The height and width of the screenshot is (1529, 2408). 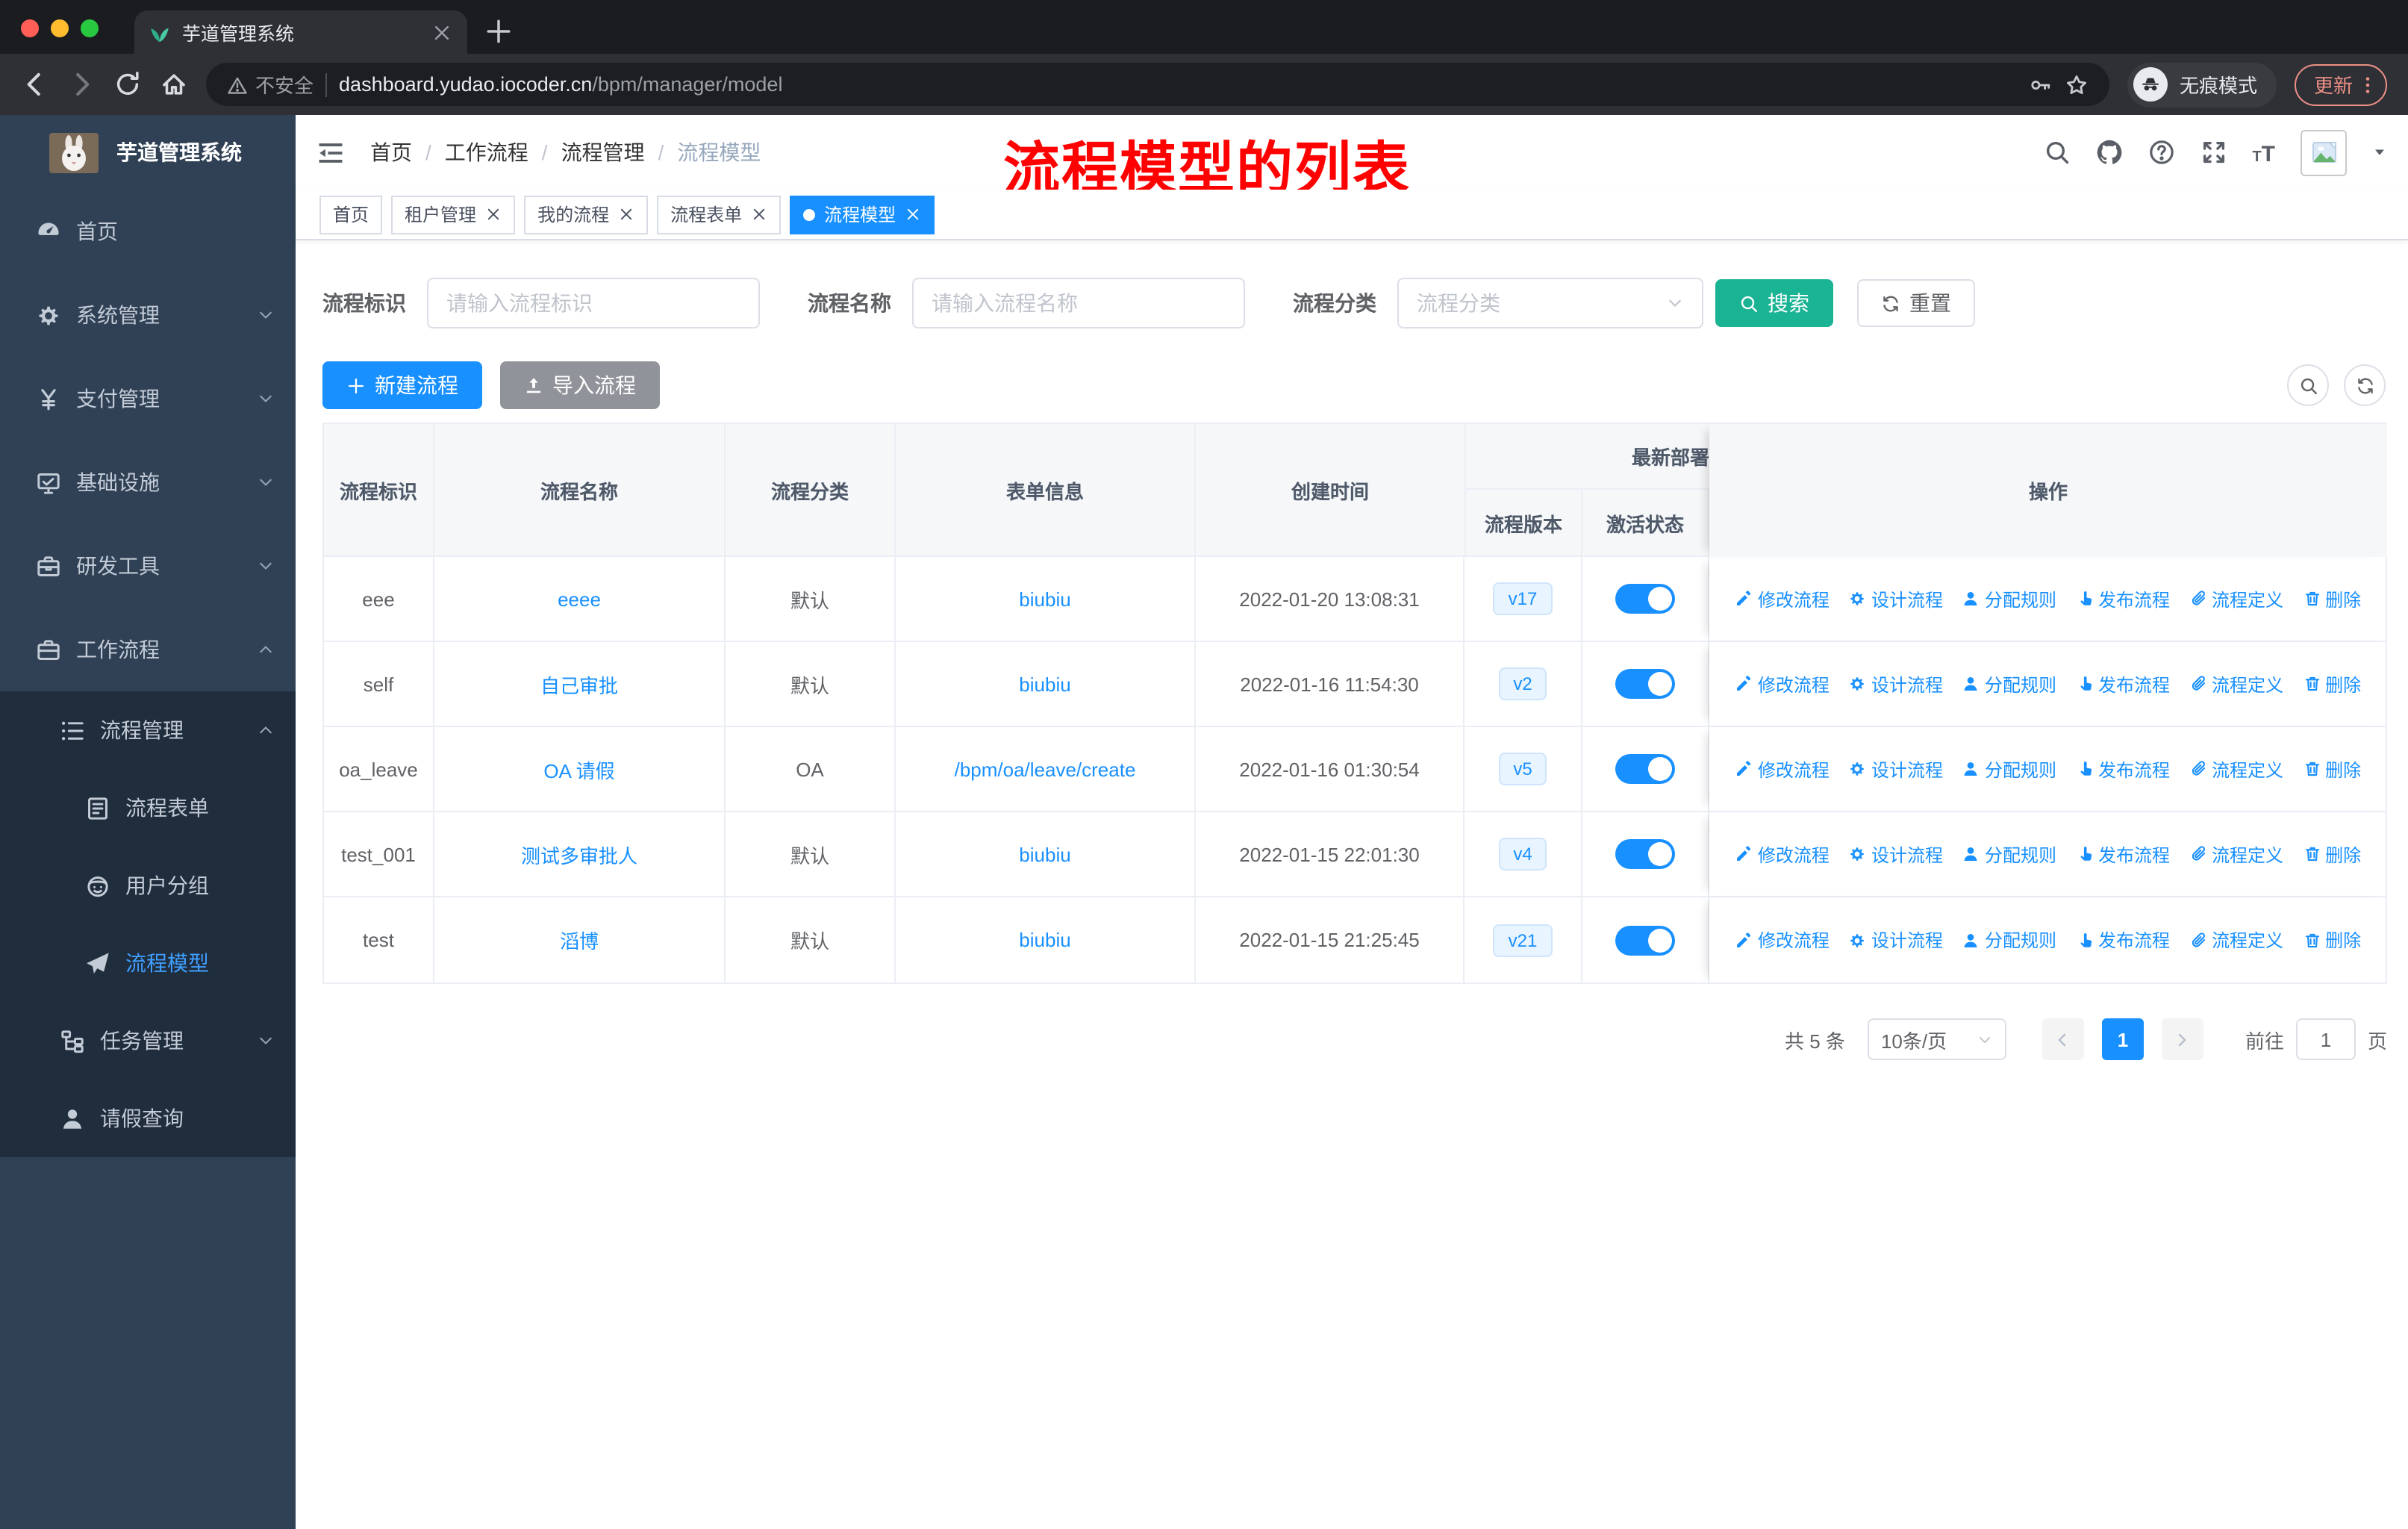 I want to click on new-tab-button, so click(x=499, y=31).